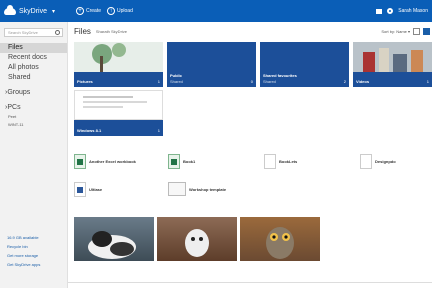  I want to click on plus-icon: +, so click(80, 11).